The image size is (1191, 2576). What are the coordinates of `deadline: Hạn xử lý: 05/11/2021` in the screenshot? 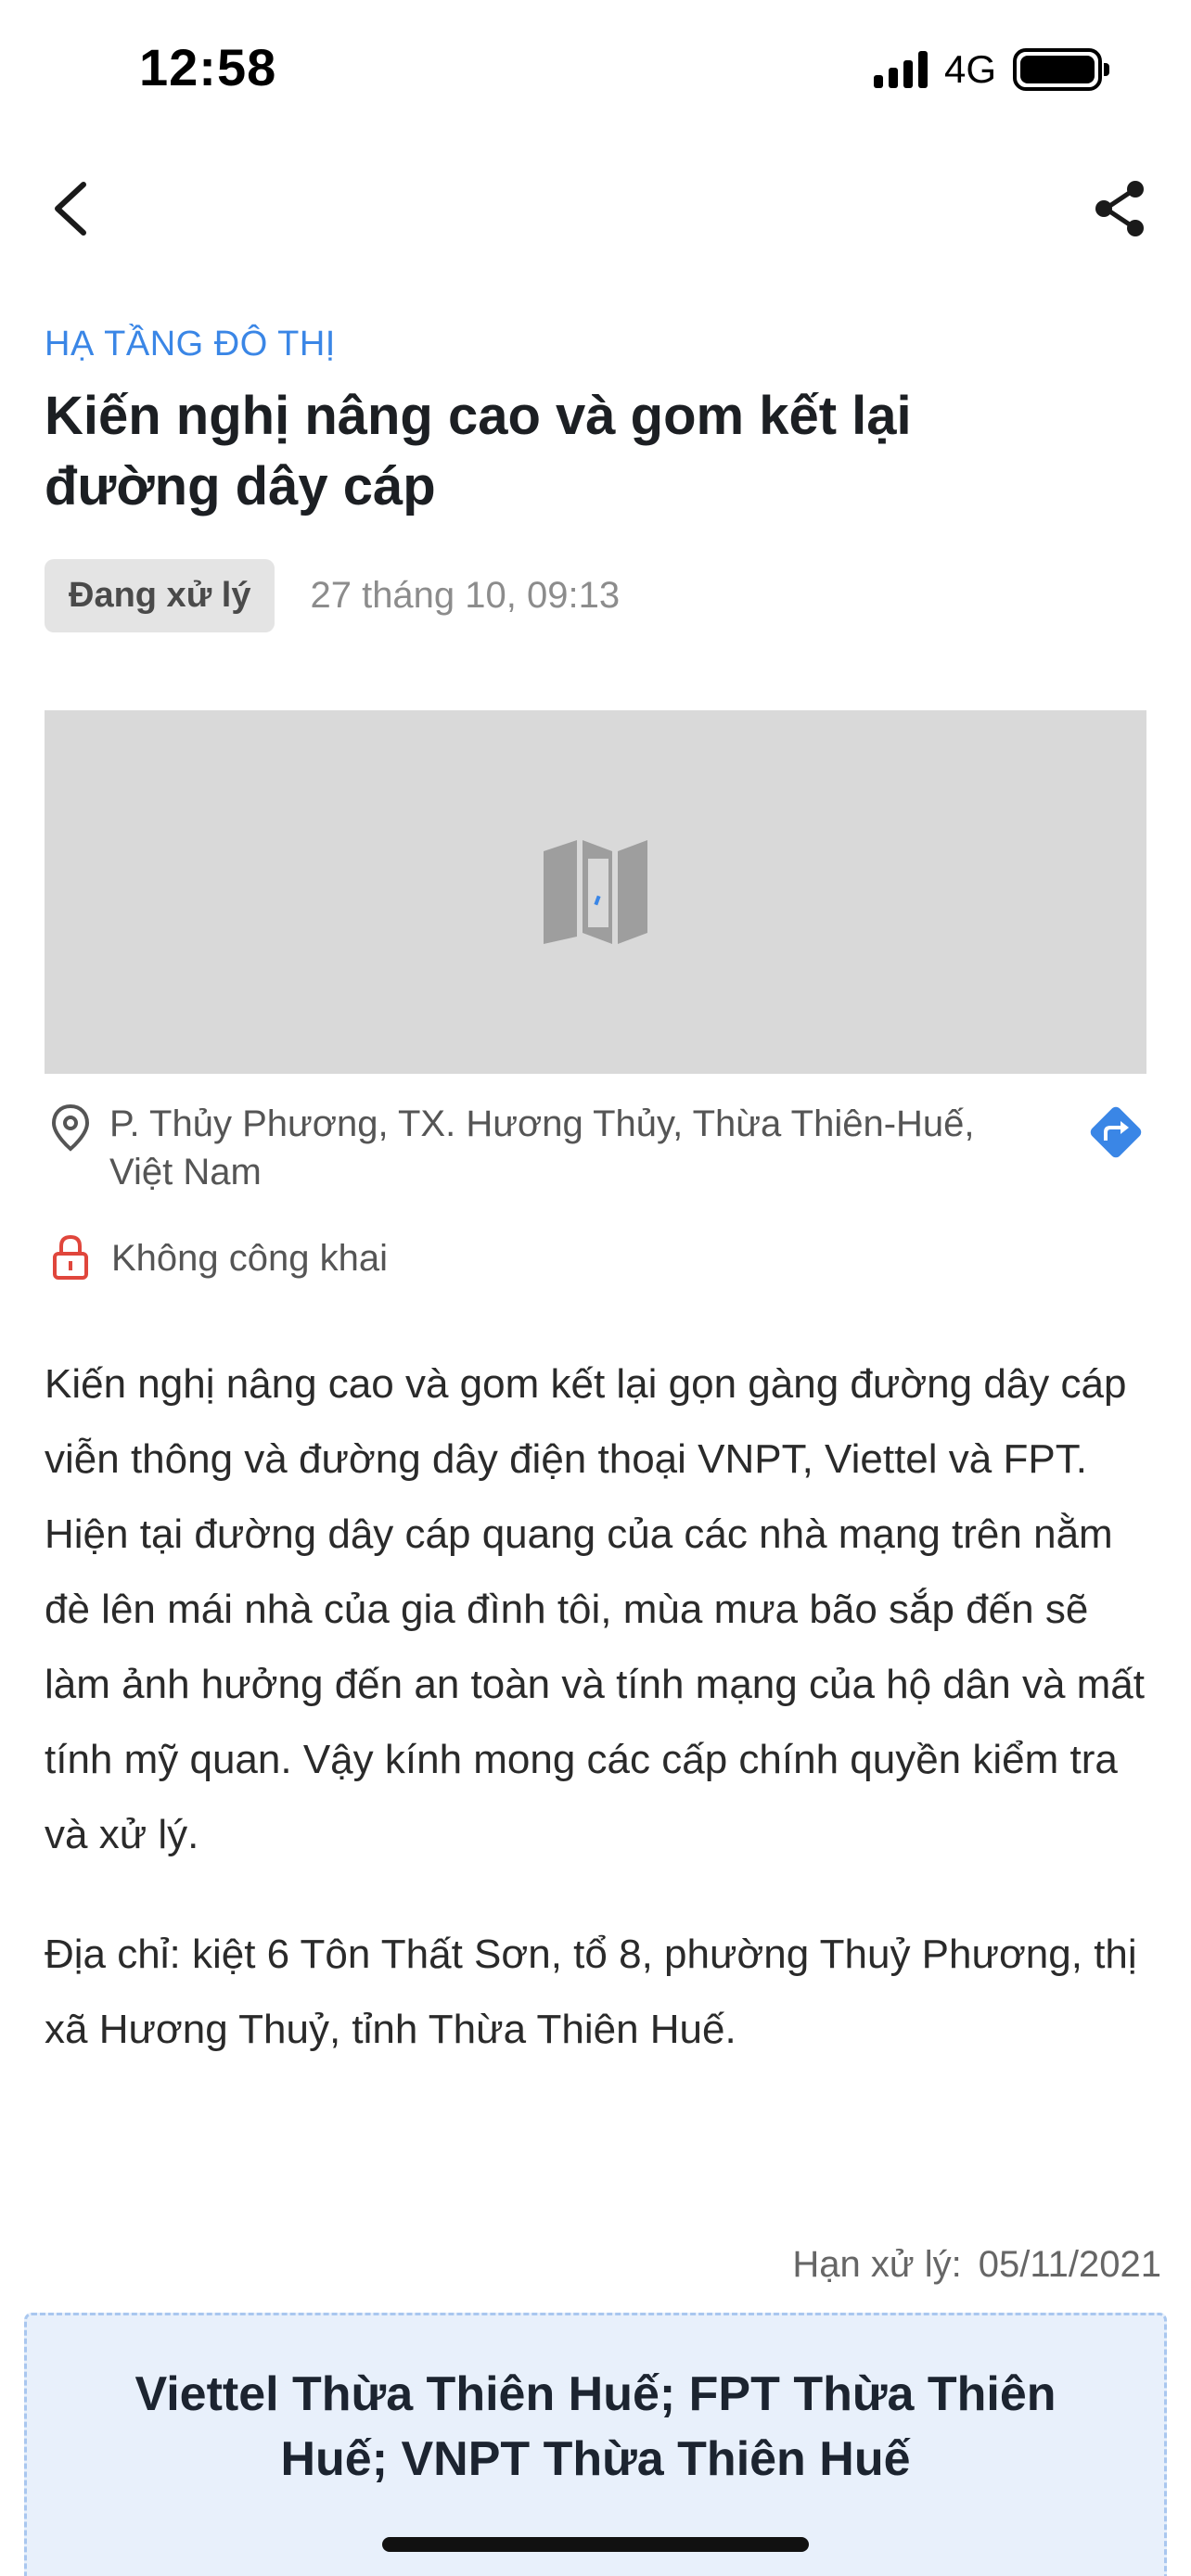 It's located at (977, 2265).